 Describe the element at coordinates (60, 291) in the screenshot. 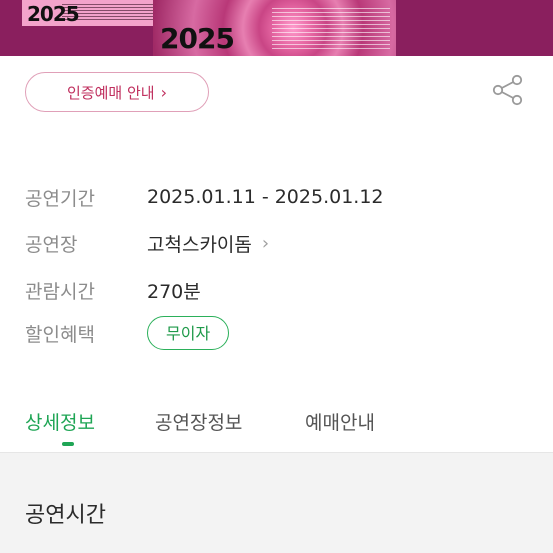

I see `duration-label: 관람시간` at that location.